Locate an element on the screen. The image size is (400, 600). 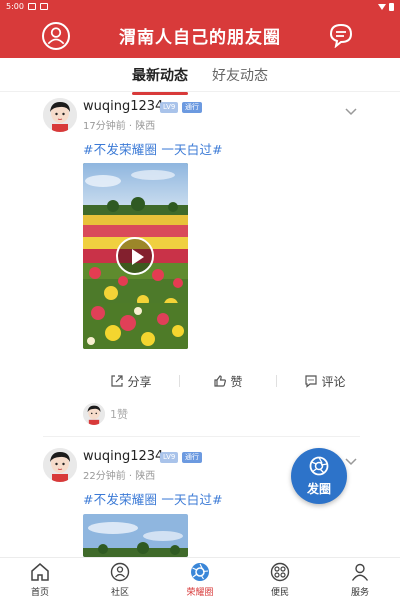
post-actions: 分享 赞 评论 is located at coordinates (228, 381).